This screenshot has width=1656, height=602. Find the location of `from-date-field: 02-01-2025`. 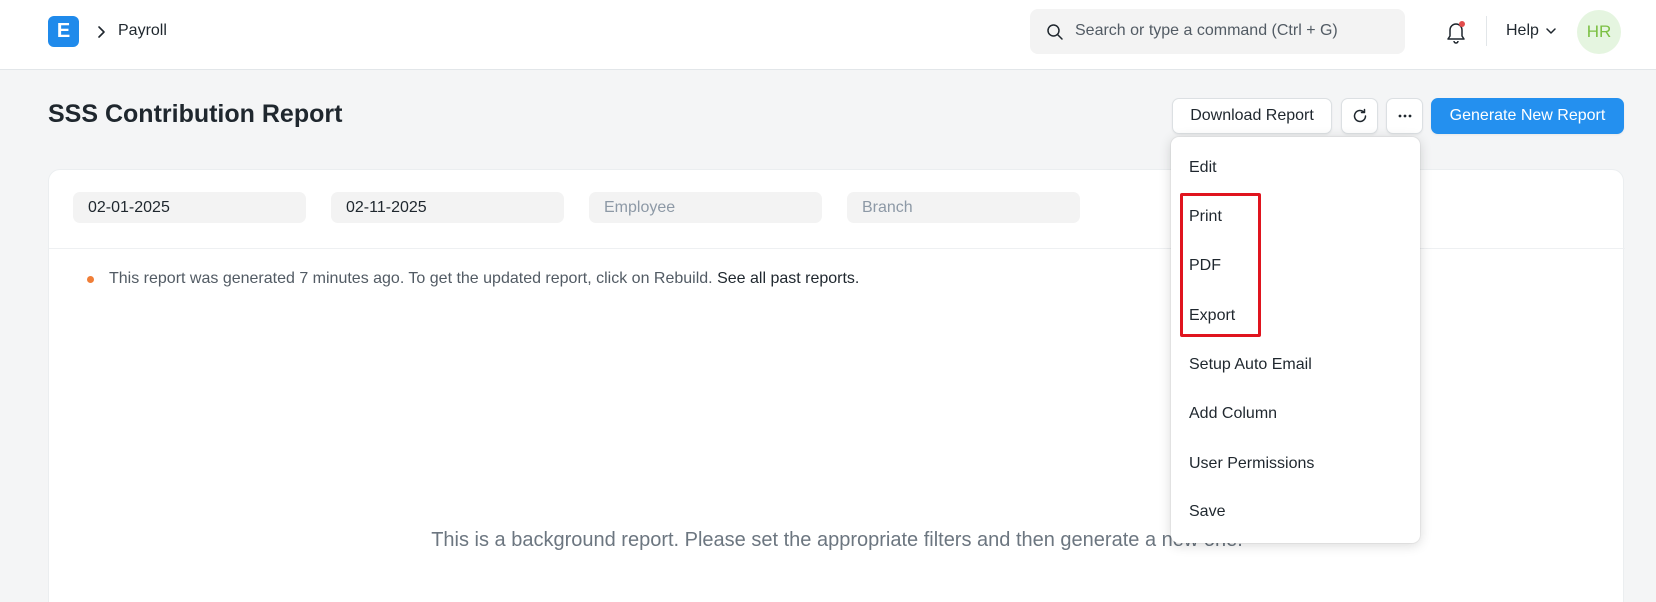

from-date-field: 02-01-2025 is located at coordinates (189, 207).